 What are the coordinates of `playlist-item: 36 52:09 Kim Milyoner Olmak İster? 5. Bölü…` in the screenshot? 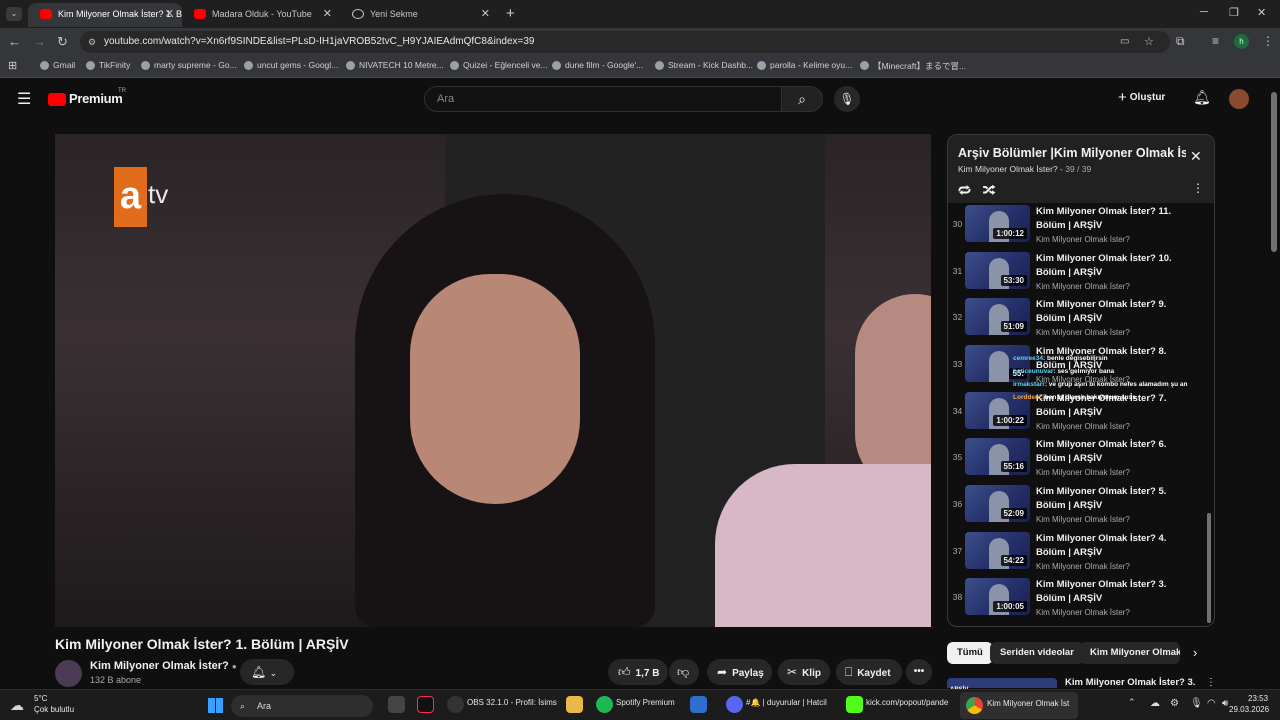 It's located at (1081, 506).